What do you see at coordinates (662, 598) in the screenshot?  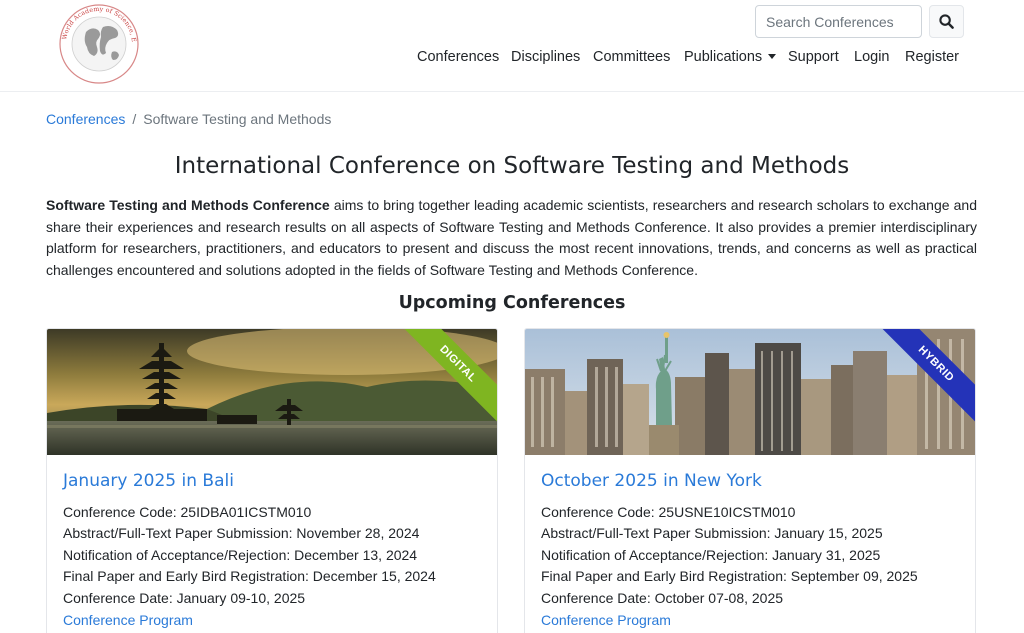 I see `conference-date: Conference Date: October 07-08, 2025` at bounding box center [662, 598].